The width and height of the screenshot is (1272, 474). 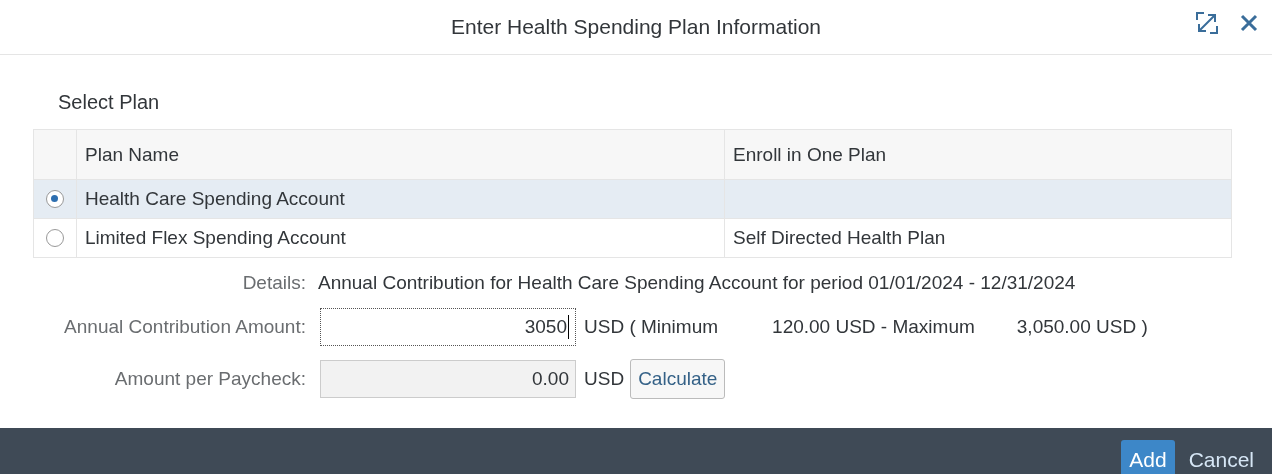 What do you see at coordinates (604, 379) in the screenshot?
I see `unit-text: USD` at bounding box center [604, 379].